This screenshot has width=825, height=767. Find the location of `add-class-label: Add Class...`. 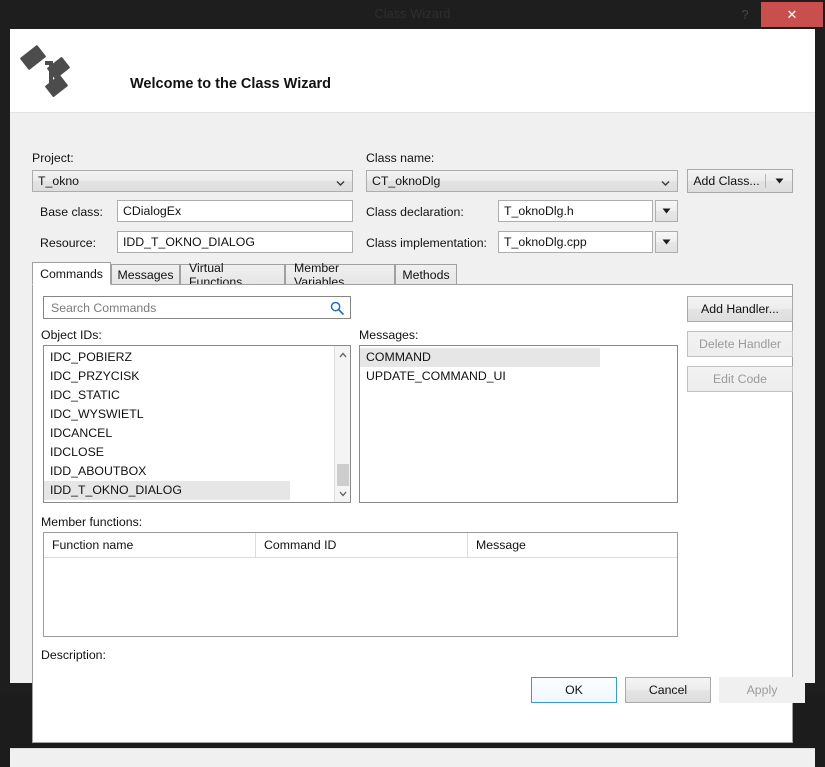

add-class-label: Add Class... is located at coordinates (726, 181).